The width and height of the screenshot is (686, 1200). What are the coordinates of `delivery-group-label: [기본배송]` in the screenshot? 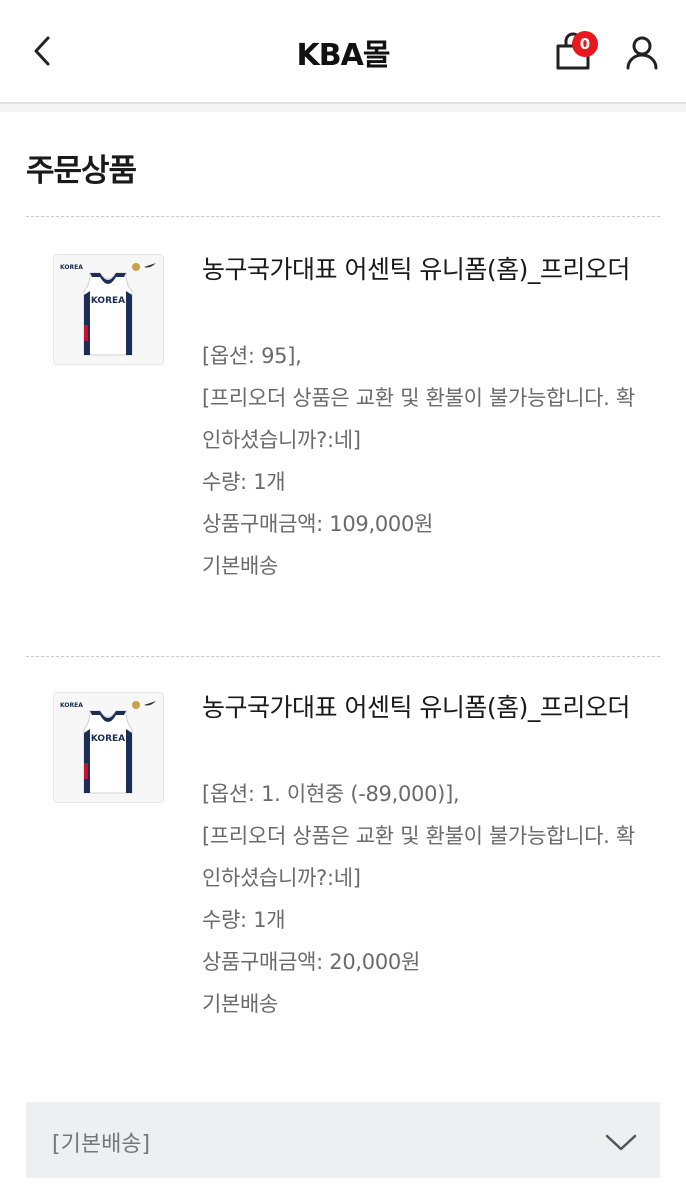 It's located at (101, 1144).